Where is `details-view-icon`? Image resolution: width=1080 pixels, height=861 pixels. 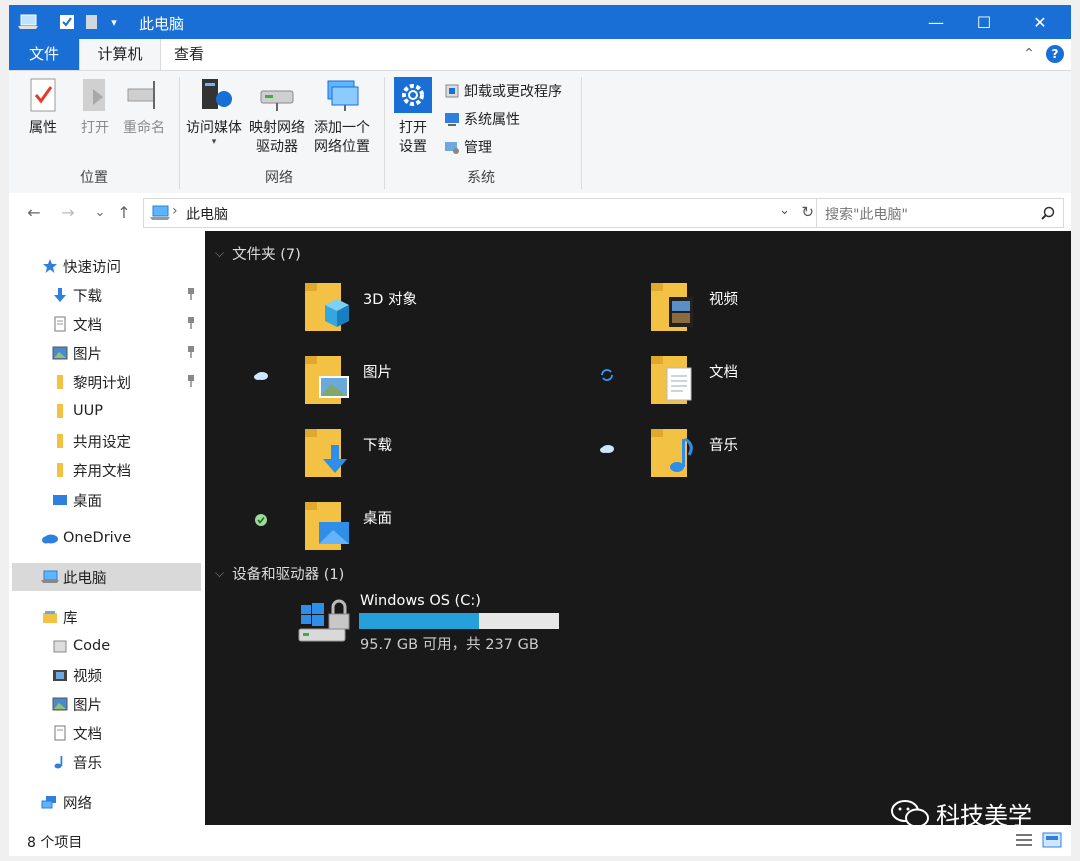
details-view-icon is located at coordinates (1024, 840).